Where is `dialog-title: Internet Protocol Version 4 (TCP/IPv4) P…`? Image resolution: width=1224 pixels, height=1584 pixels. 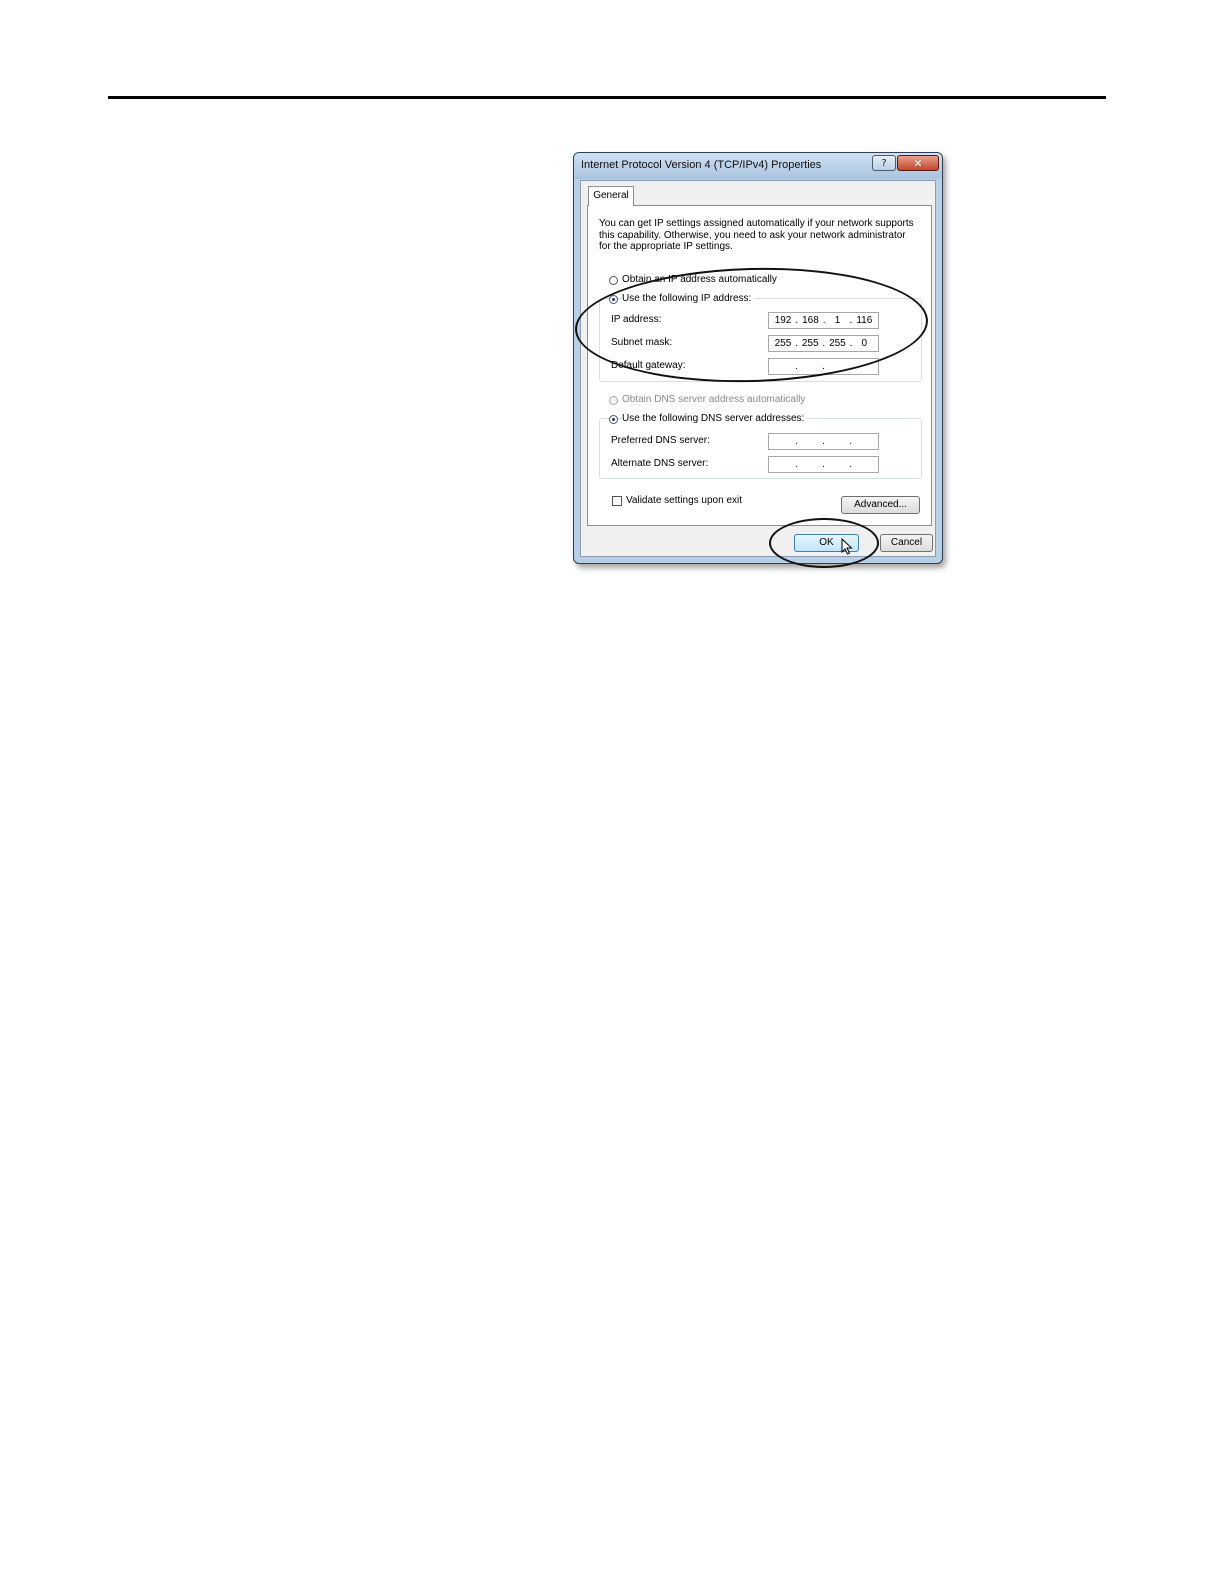 dialog-title: Internet Protocol Version 4 (TCP/IPv4) P… is located at coordinates (701, 165).